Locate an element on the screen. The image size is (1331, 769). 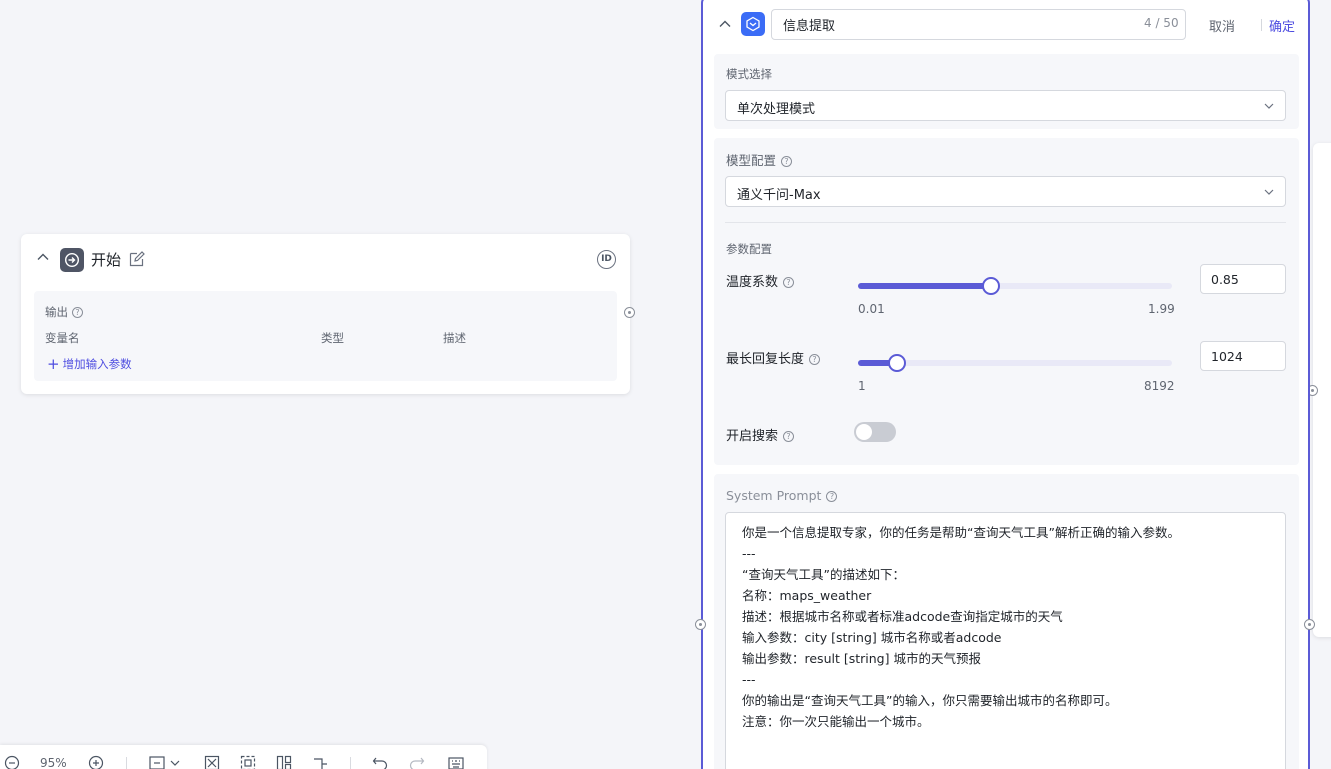
start-node: 开始 ID 输出? 变量名 类型 描述 + 增加输入参数 is located at coordinates (325, 314).